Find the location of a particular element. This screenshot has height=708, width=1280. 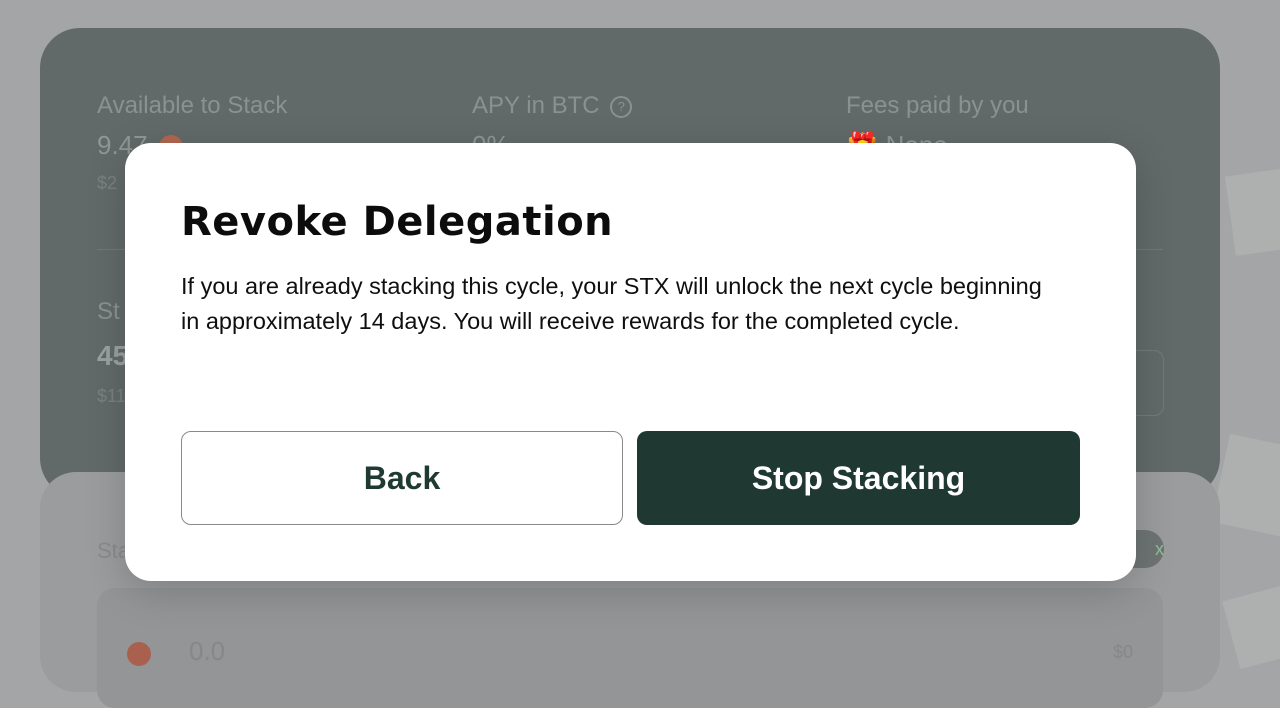

stat-label: Fees paid by you is located at coordinates (937, 105).